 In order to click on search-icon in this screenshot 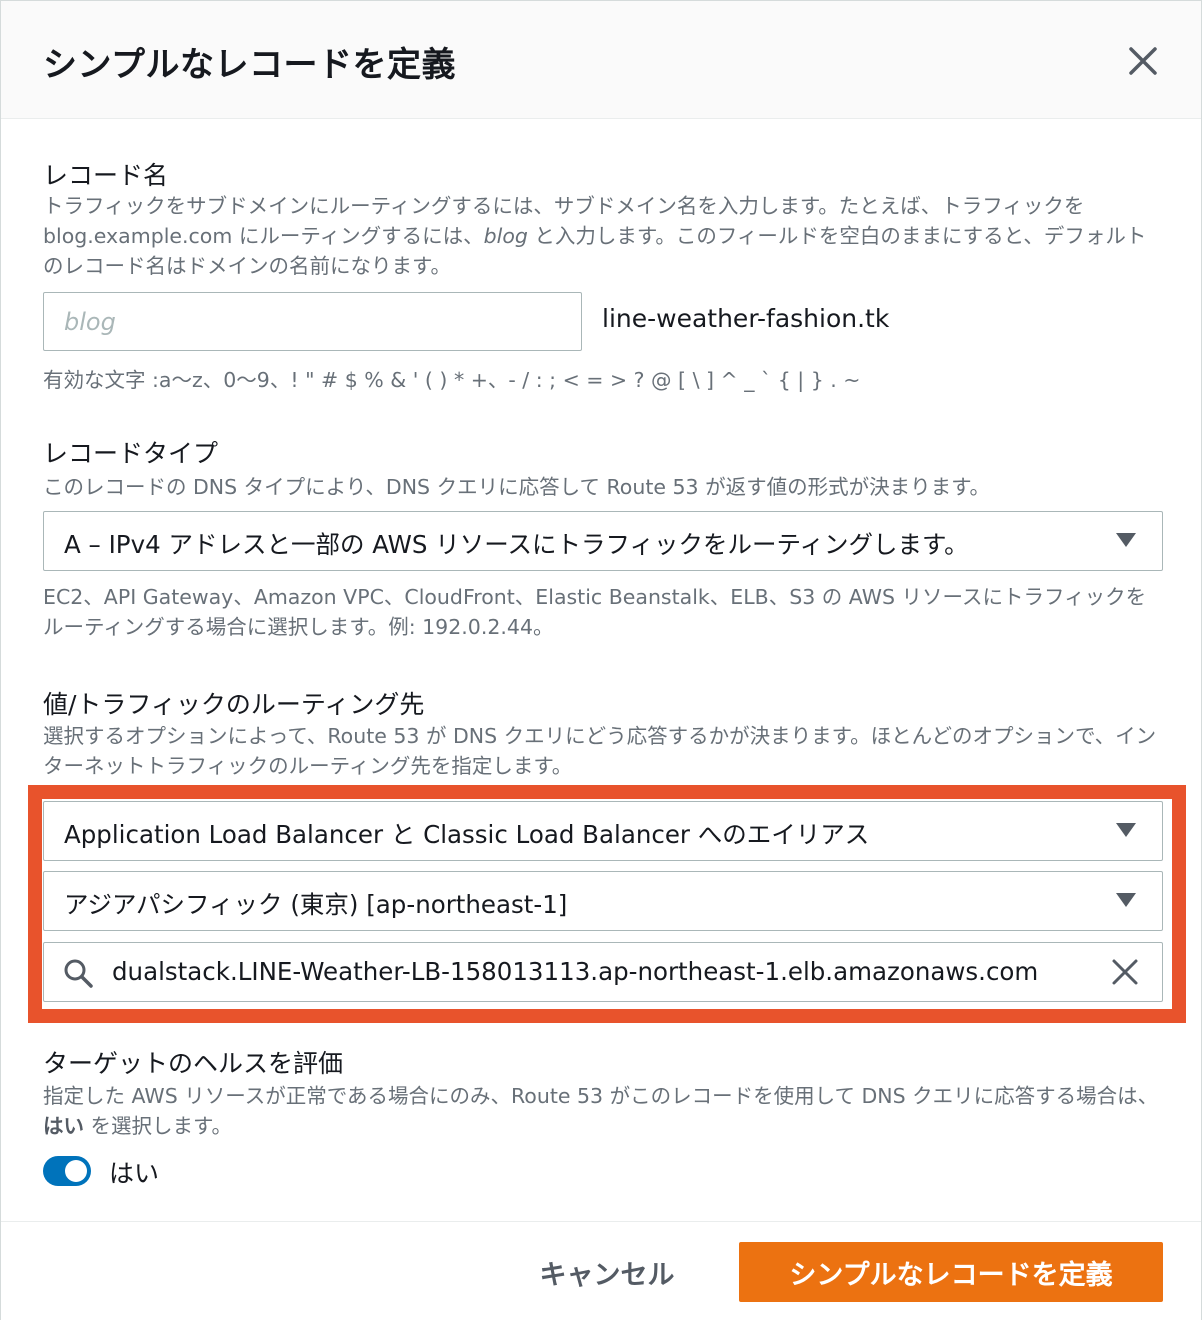, I will do `click(78, 973)`.